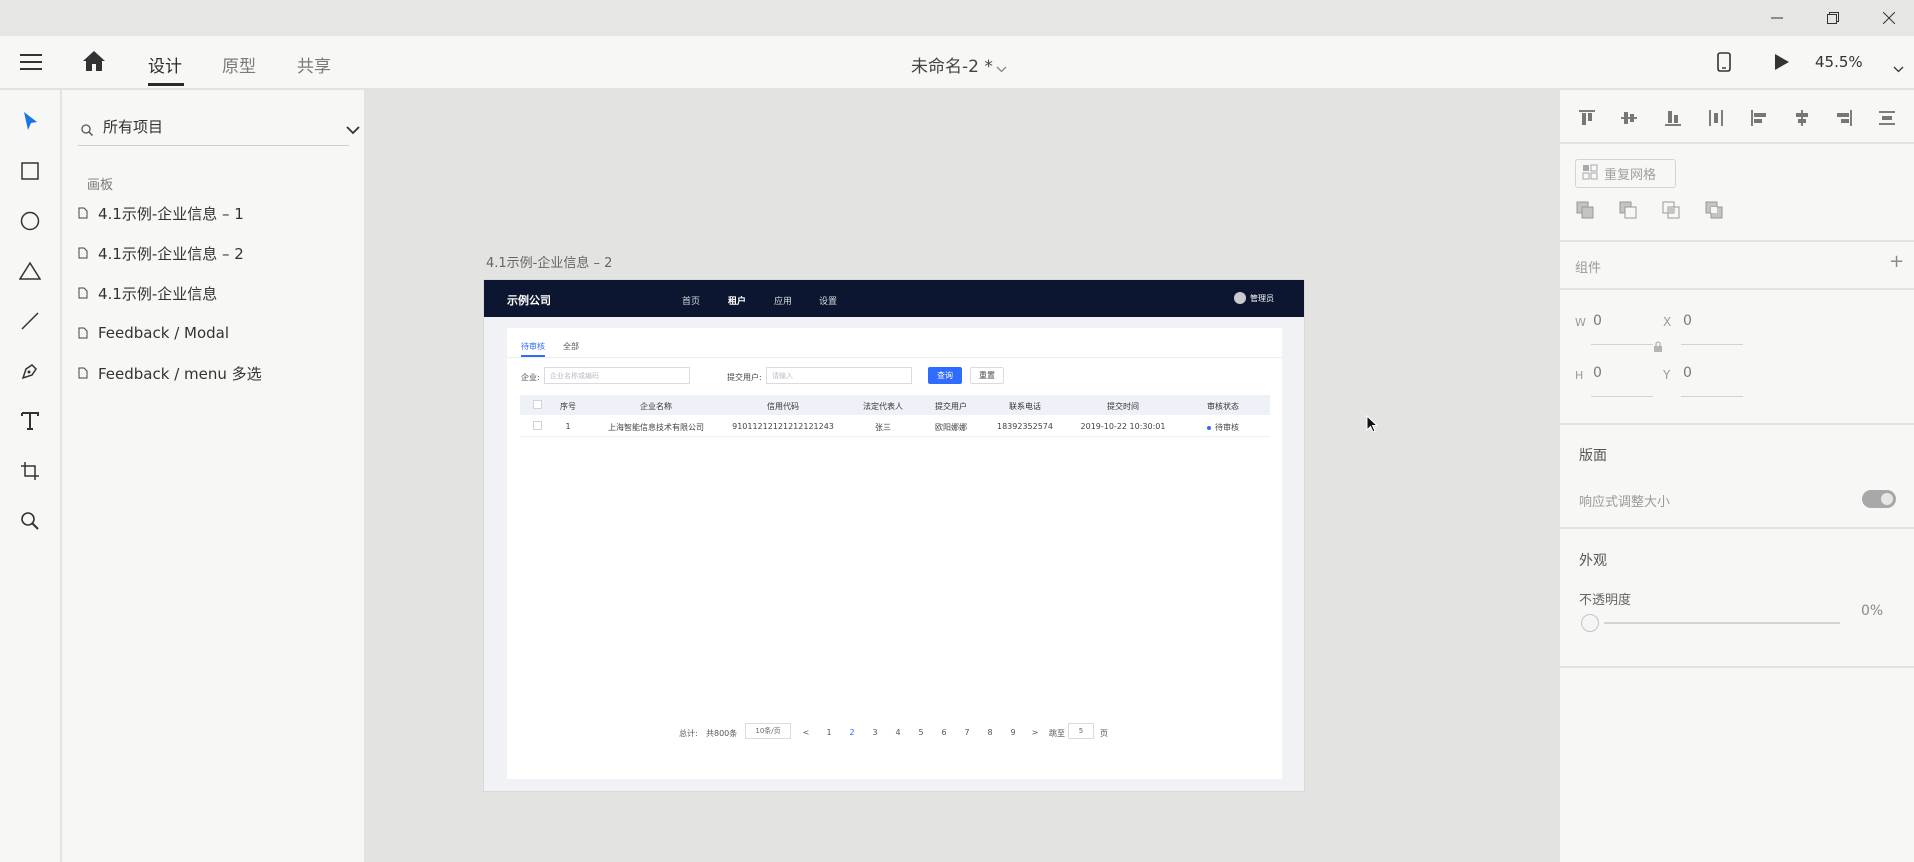  I want to click on mock-page: 5, so click(921, 732).